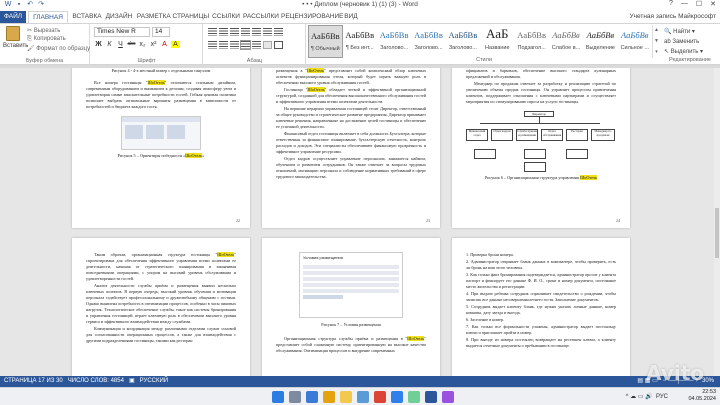  Describe the element at coordinates (212, 32) in the screenshot. I see `bullets-icon` at that location.